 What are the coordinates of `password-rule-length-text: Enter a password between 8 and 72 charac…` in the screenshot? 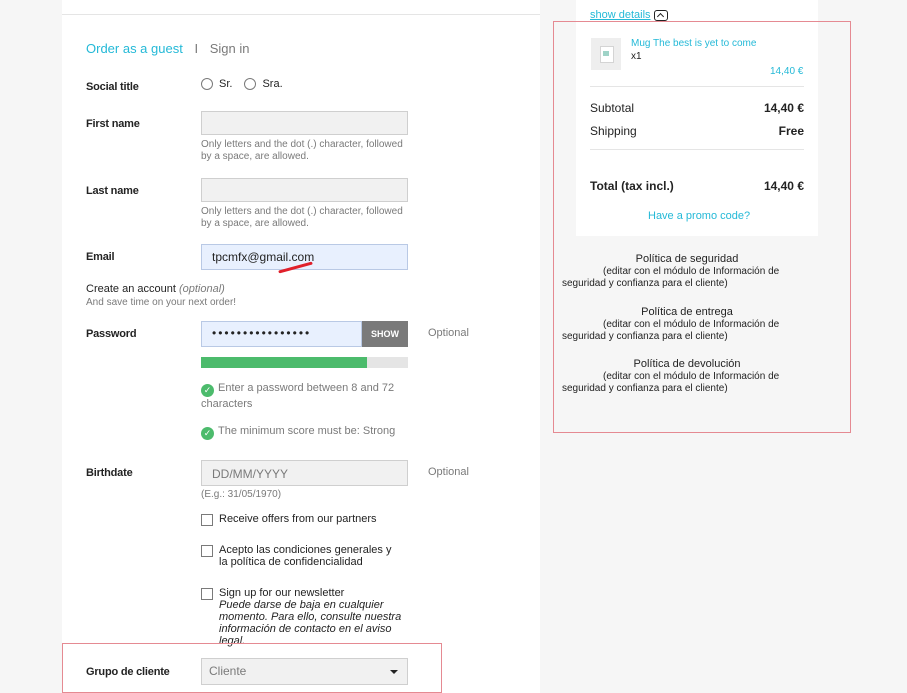 It's located at (298, 396).